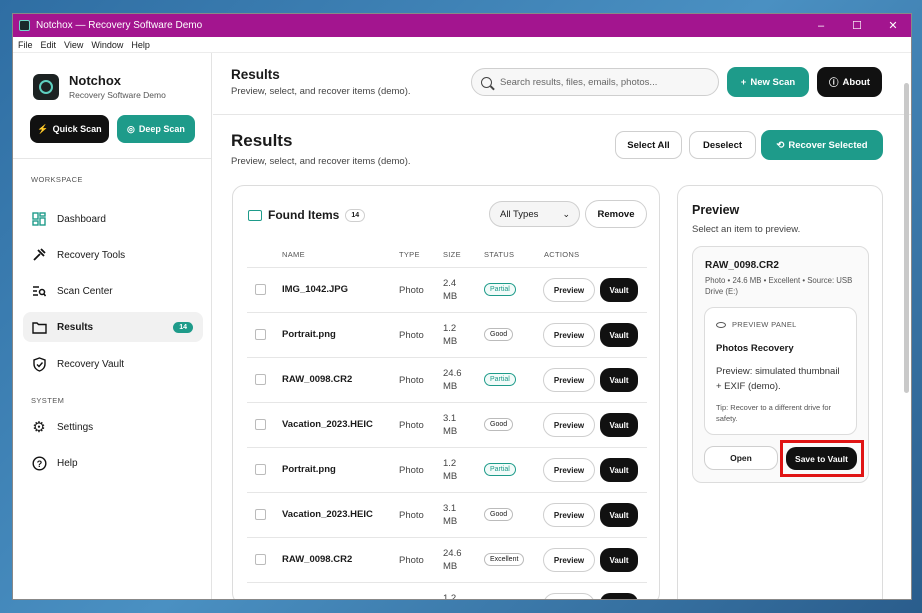  Describe the element at coordinates (821, 26) in the screenshot. I see `minimize-button: –` at that location.